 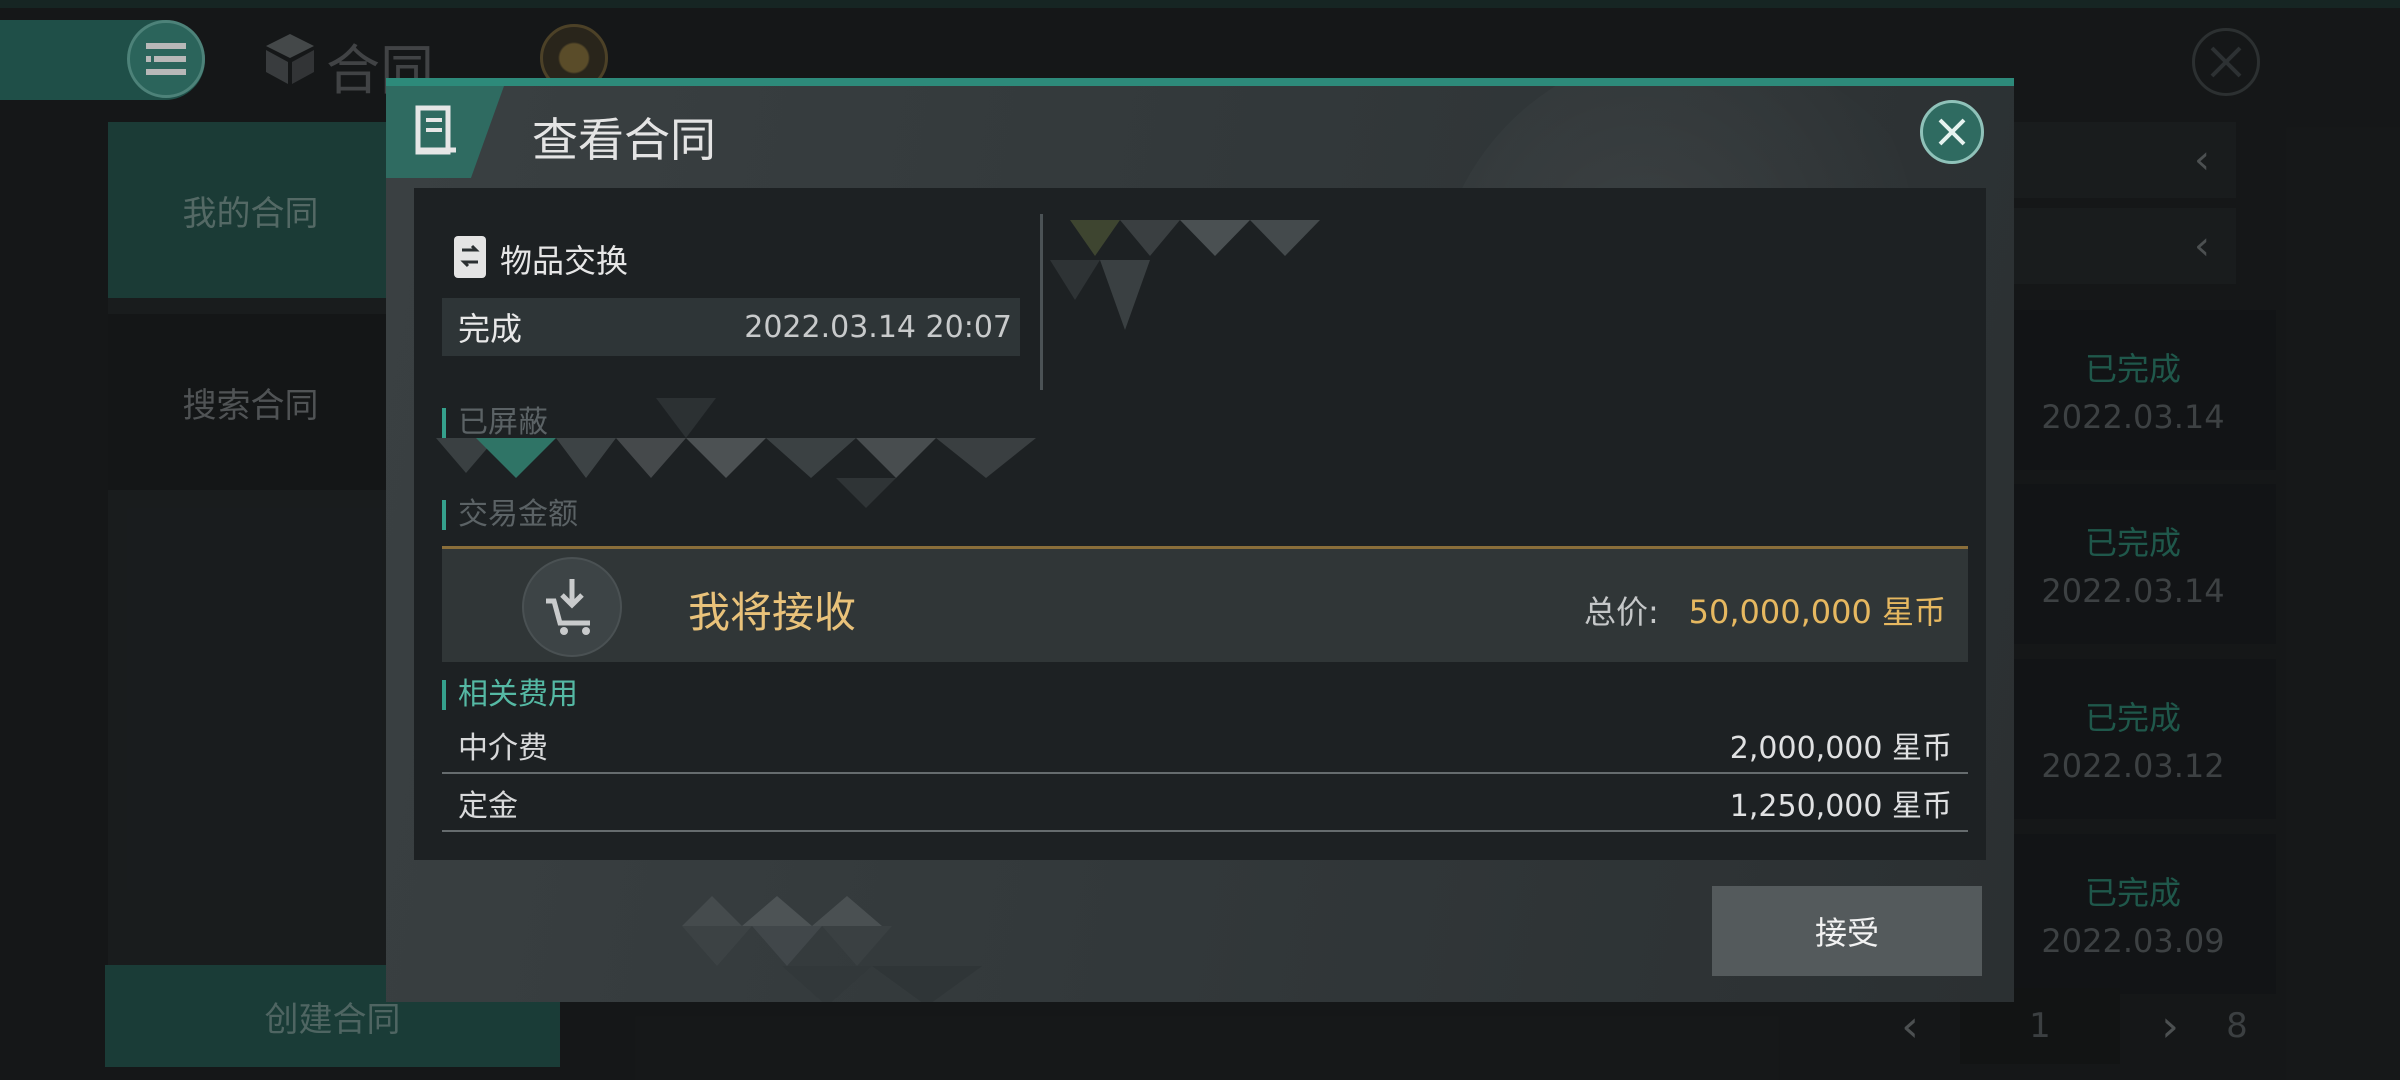 I want to click on decorative-mosaic, so click(x=922, y=949).